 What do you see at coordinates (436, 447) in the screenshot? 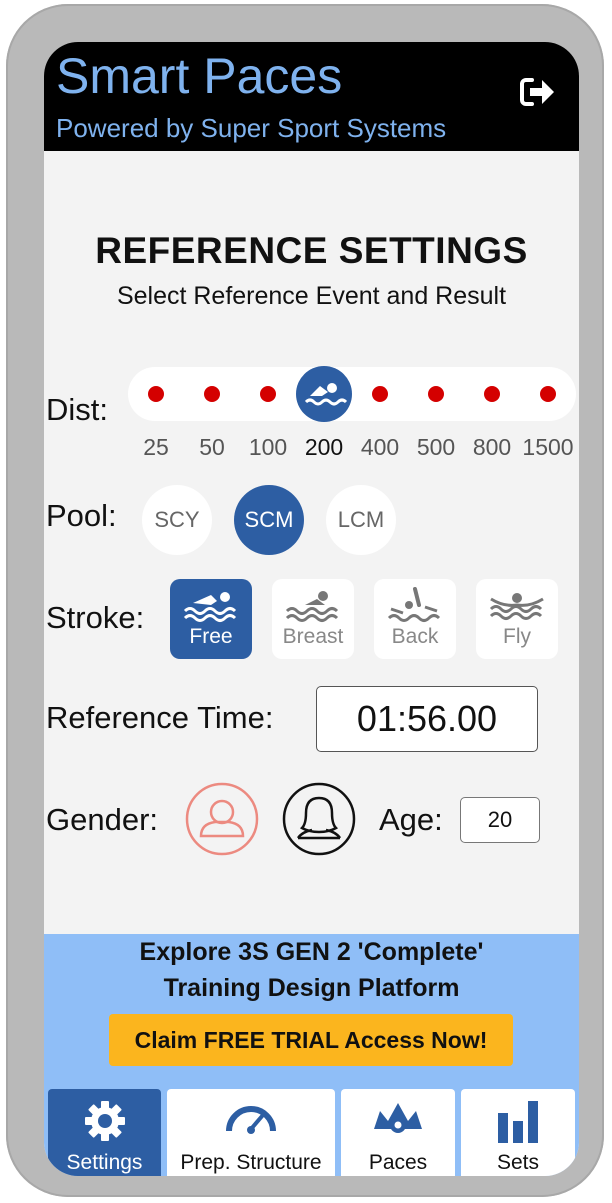
I see `distance-option: 500` at bounding box center [436, 447].